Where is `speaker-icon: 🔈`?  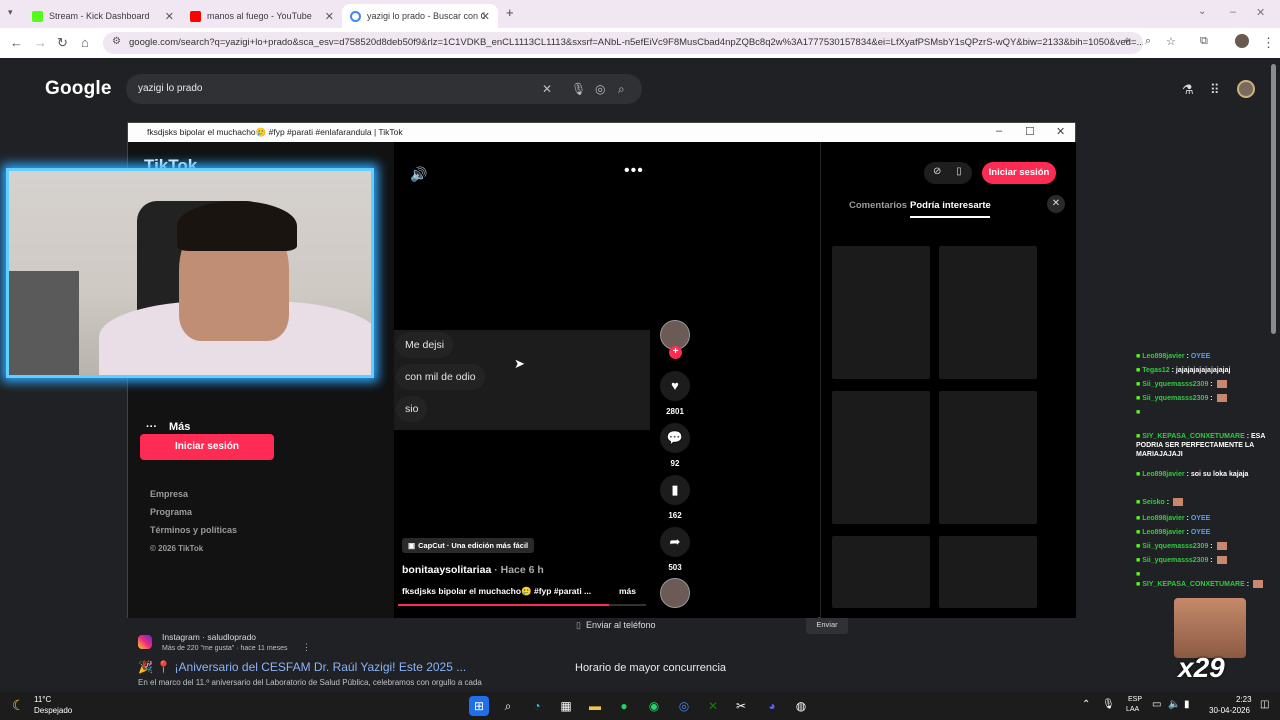 speaker-icon: 🔈 is located at coordinates (1174, 704).